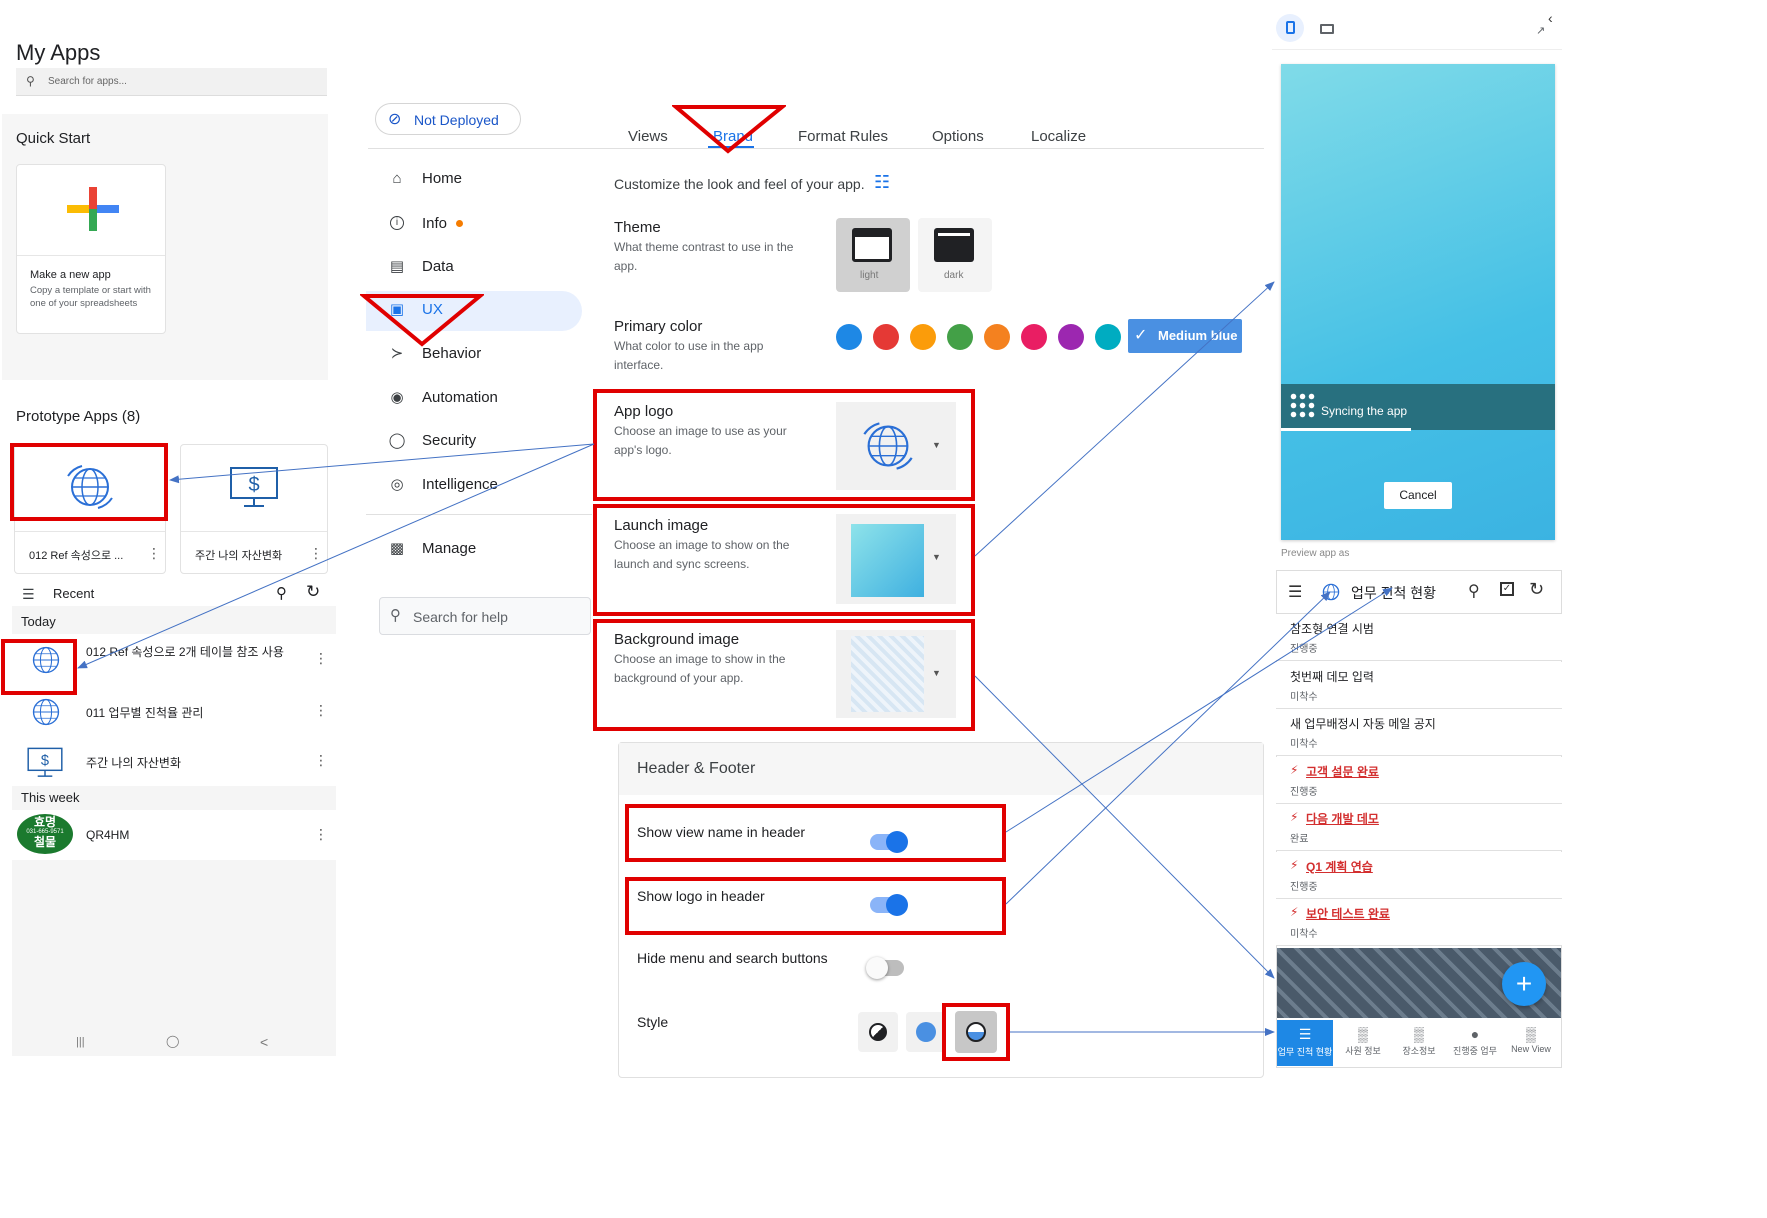 This screenshot has width=1767, height=1218. What do you see at coordinates (488, 550) in the screenshot?
I see `nav-manage: ▩ Manage` at bounding box center [488, 550].